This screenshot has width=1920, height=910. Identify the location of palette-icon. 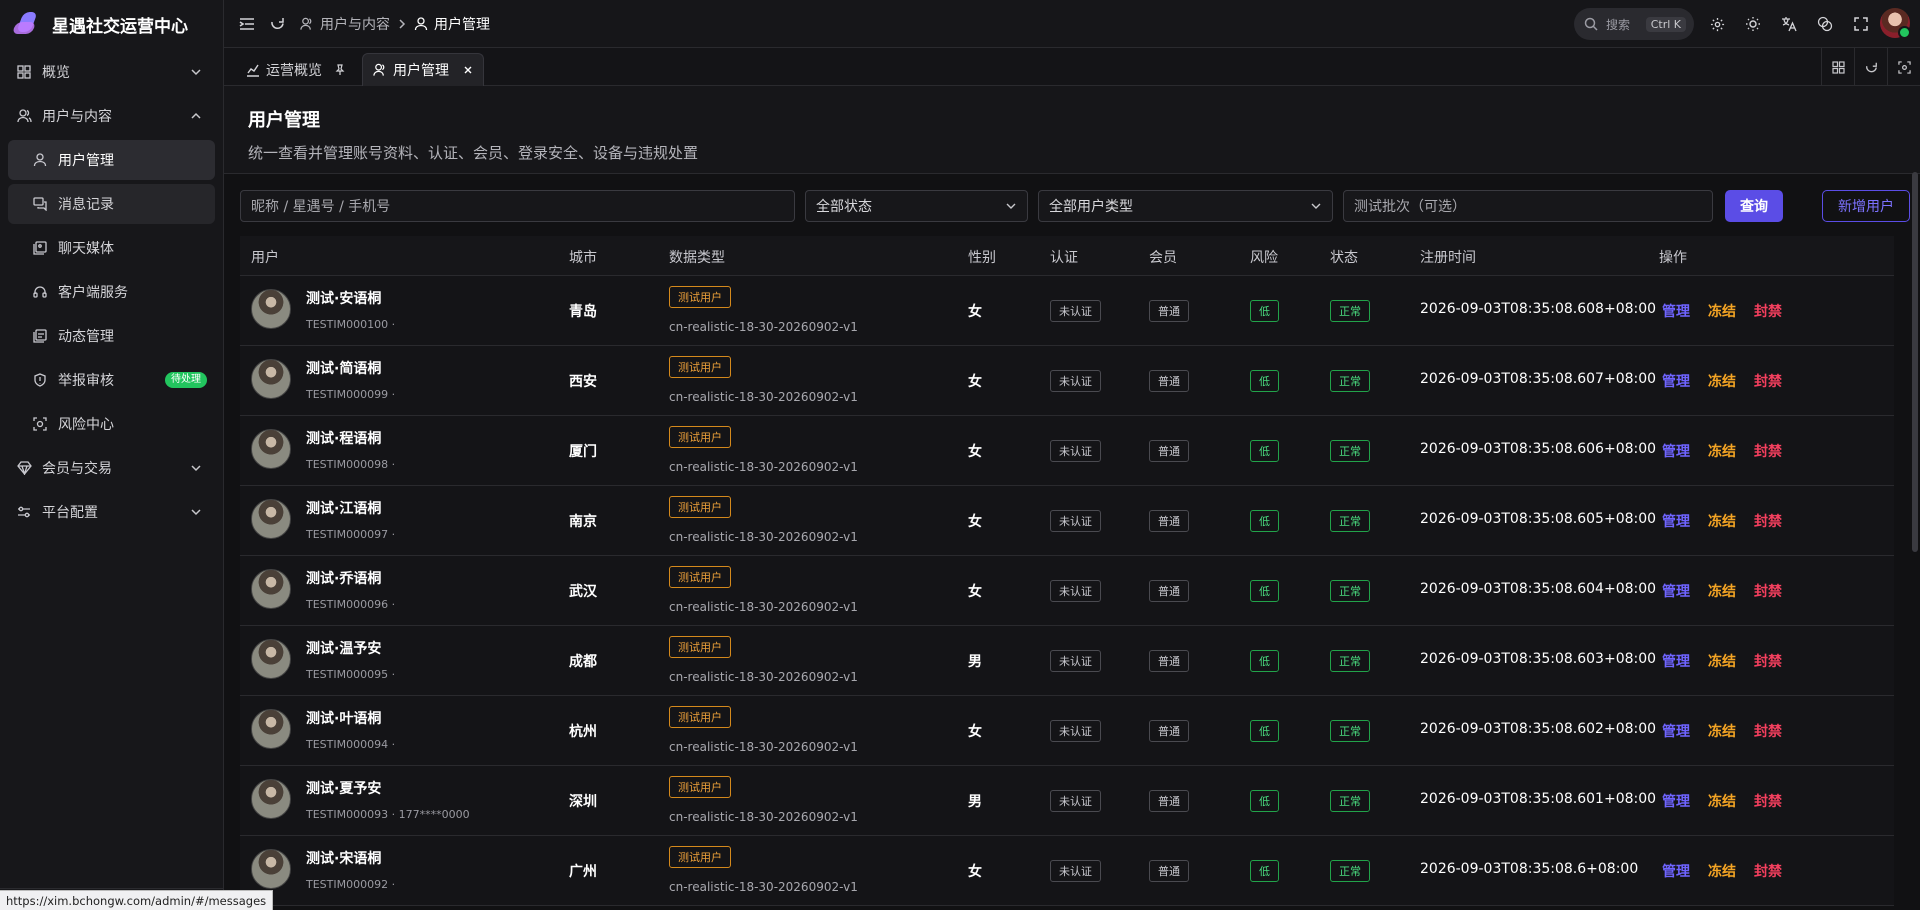
(1825, 24).